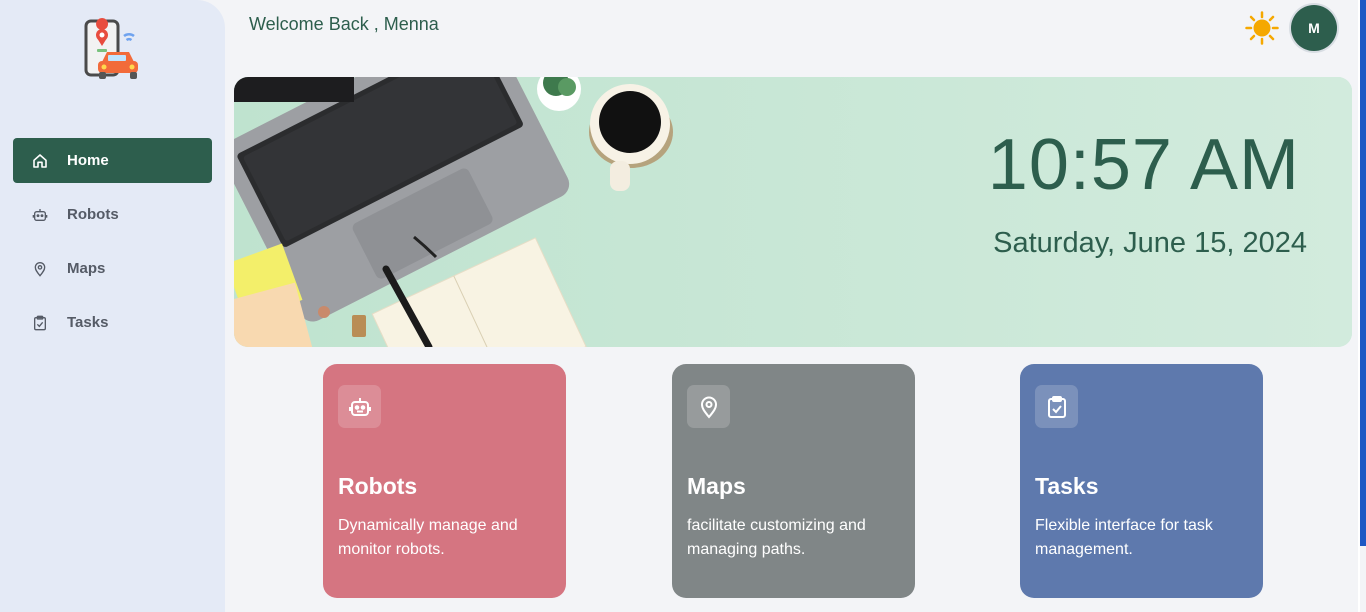 The height and width of the screenshot is (612, 1366). What do you see at coordinates (716, 486) in the screenshot?
I see `card-title: Maps` at bounding box center [716, 486].